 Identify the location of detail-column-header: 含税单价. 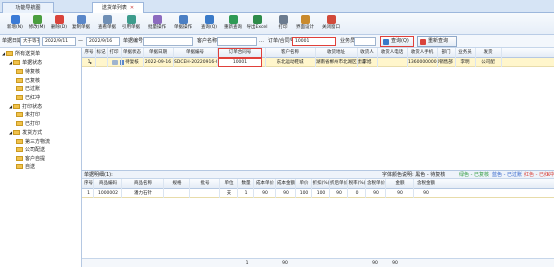
(376, 183).